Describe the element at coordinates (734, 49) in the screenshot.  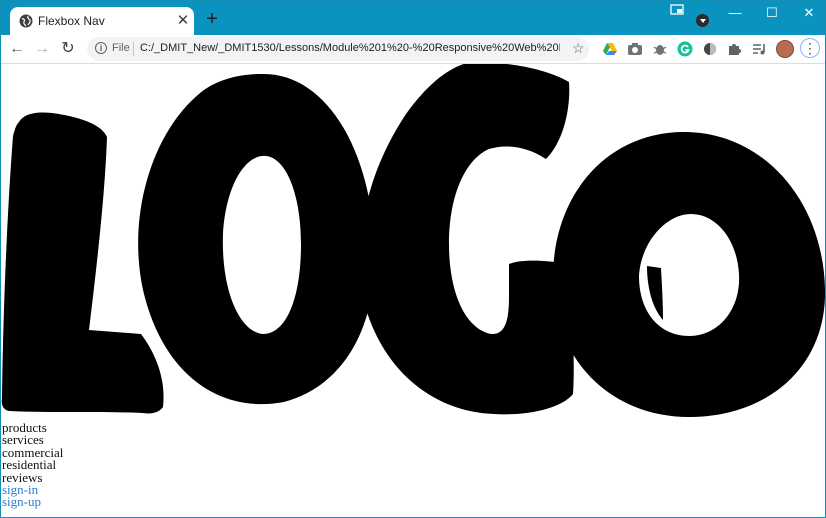
I see `puzzle-icon` at that location.